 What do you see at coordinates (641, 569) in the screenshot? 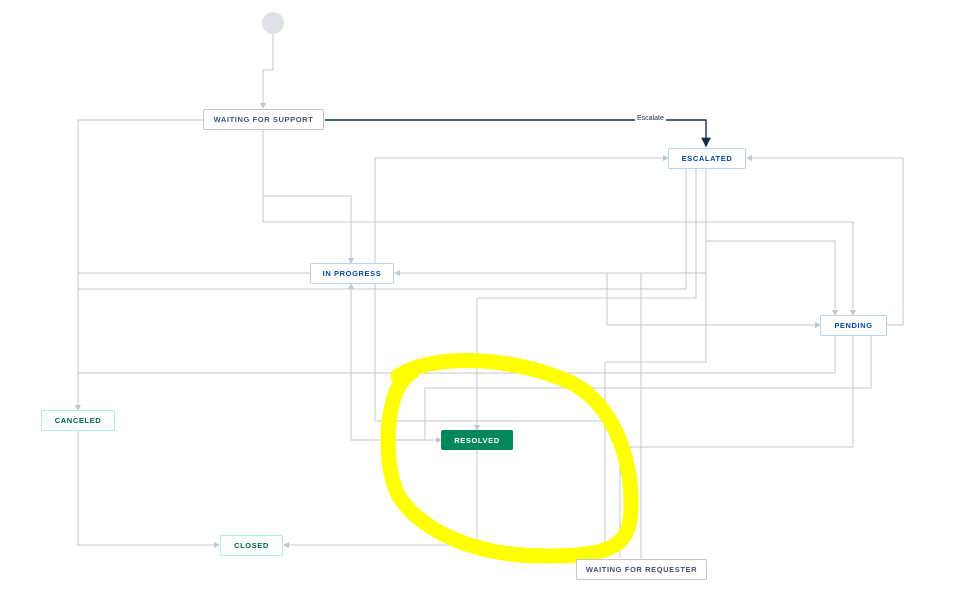
I see `status-waiting-for-requester: WAITING FOR REQUESTER` at bounding box center [641, 569].